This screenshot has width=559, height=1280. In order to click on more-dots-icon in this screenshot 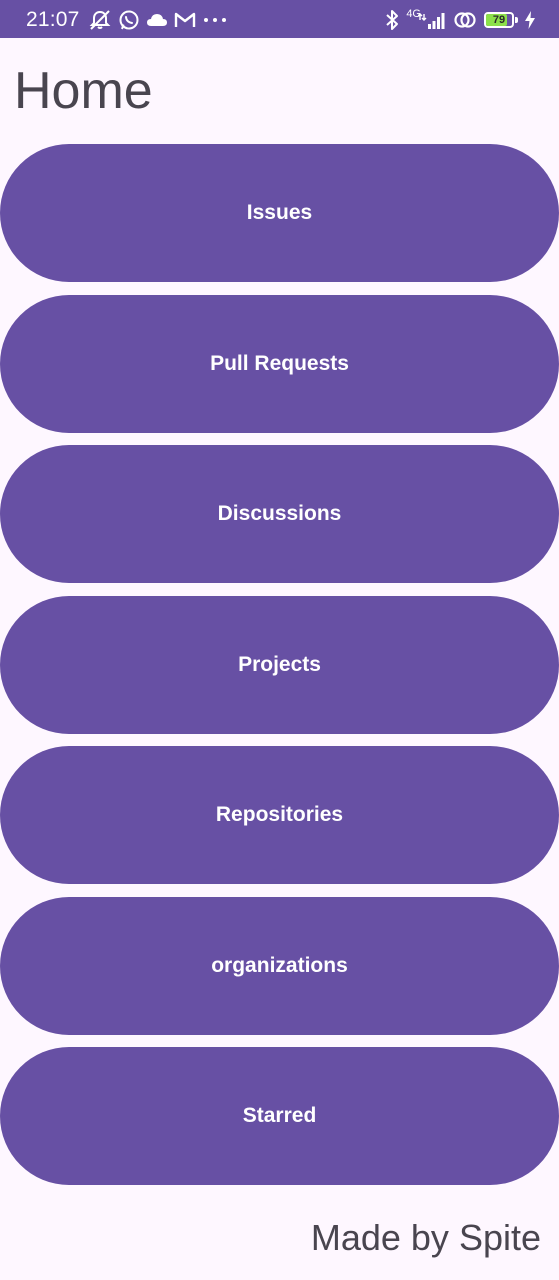, I will do `click(215, 20)`.